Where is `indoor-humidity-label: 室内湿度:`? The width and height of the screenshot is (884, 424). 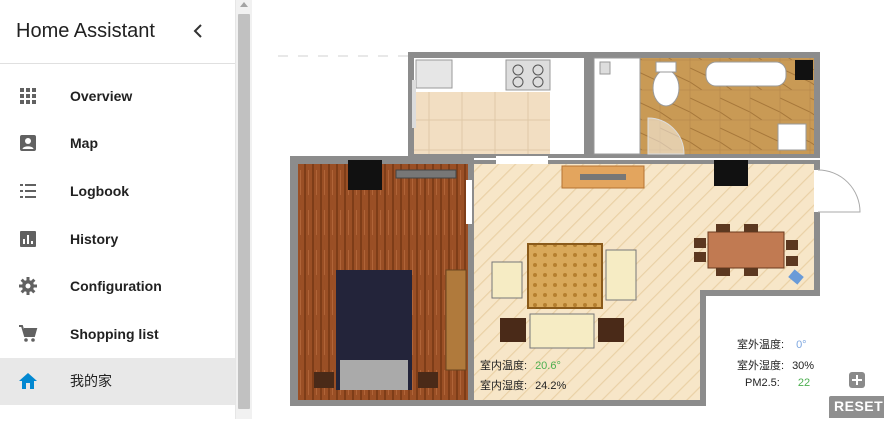
indoor-humidity-label: 室内湿度: is located at coordinates (504, 386).